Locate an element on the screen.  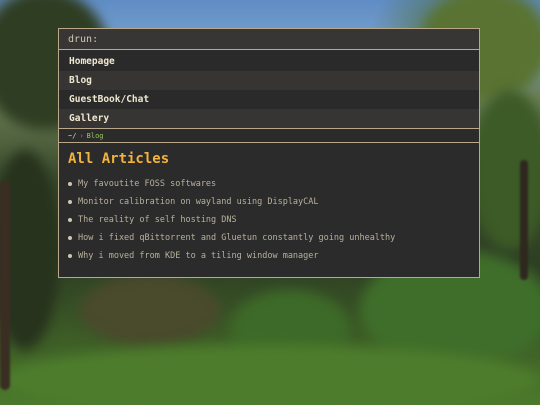
page-title: All Articles is located at coordinates (119, 159).